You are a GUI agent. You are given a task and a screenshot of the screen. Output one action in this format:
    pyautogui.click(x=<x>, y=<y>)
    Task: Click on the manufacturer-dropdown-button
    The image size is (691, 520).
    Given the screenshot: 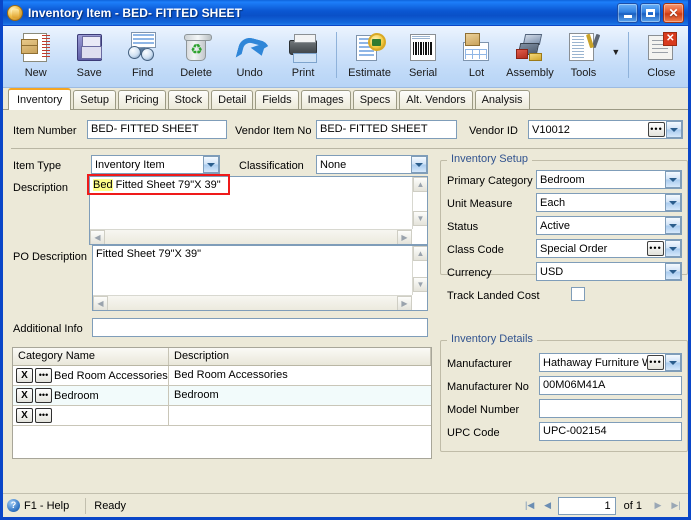 What is the action you would take?
    pyautogui.click(x=673, y=362)
    